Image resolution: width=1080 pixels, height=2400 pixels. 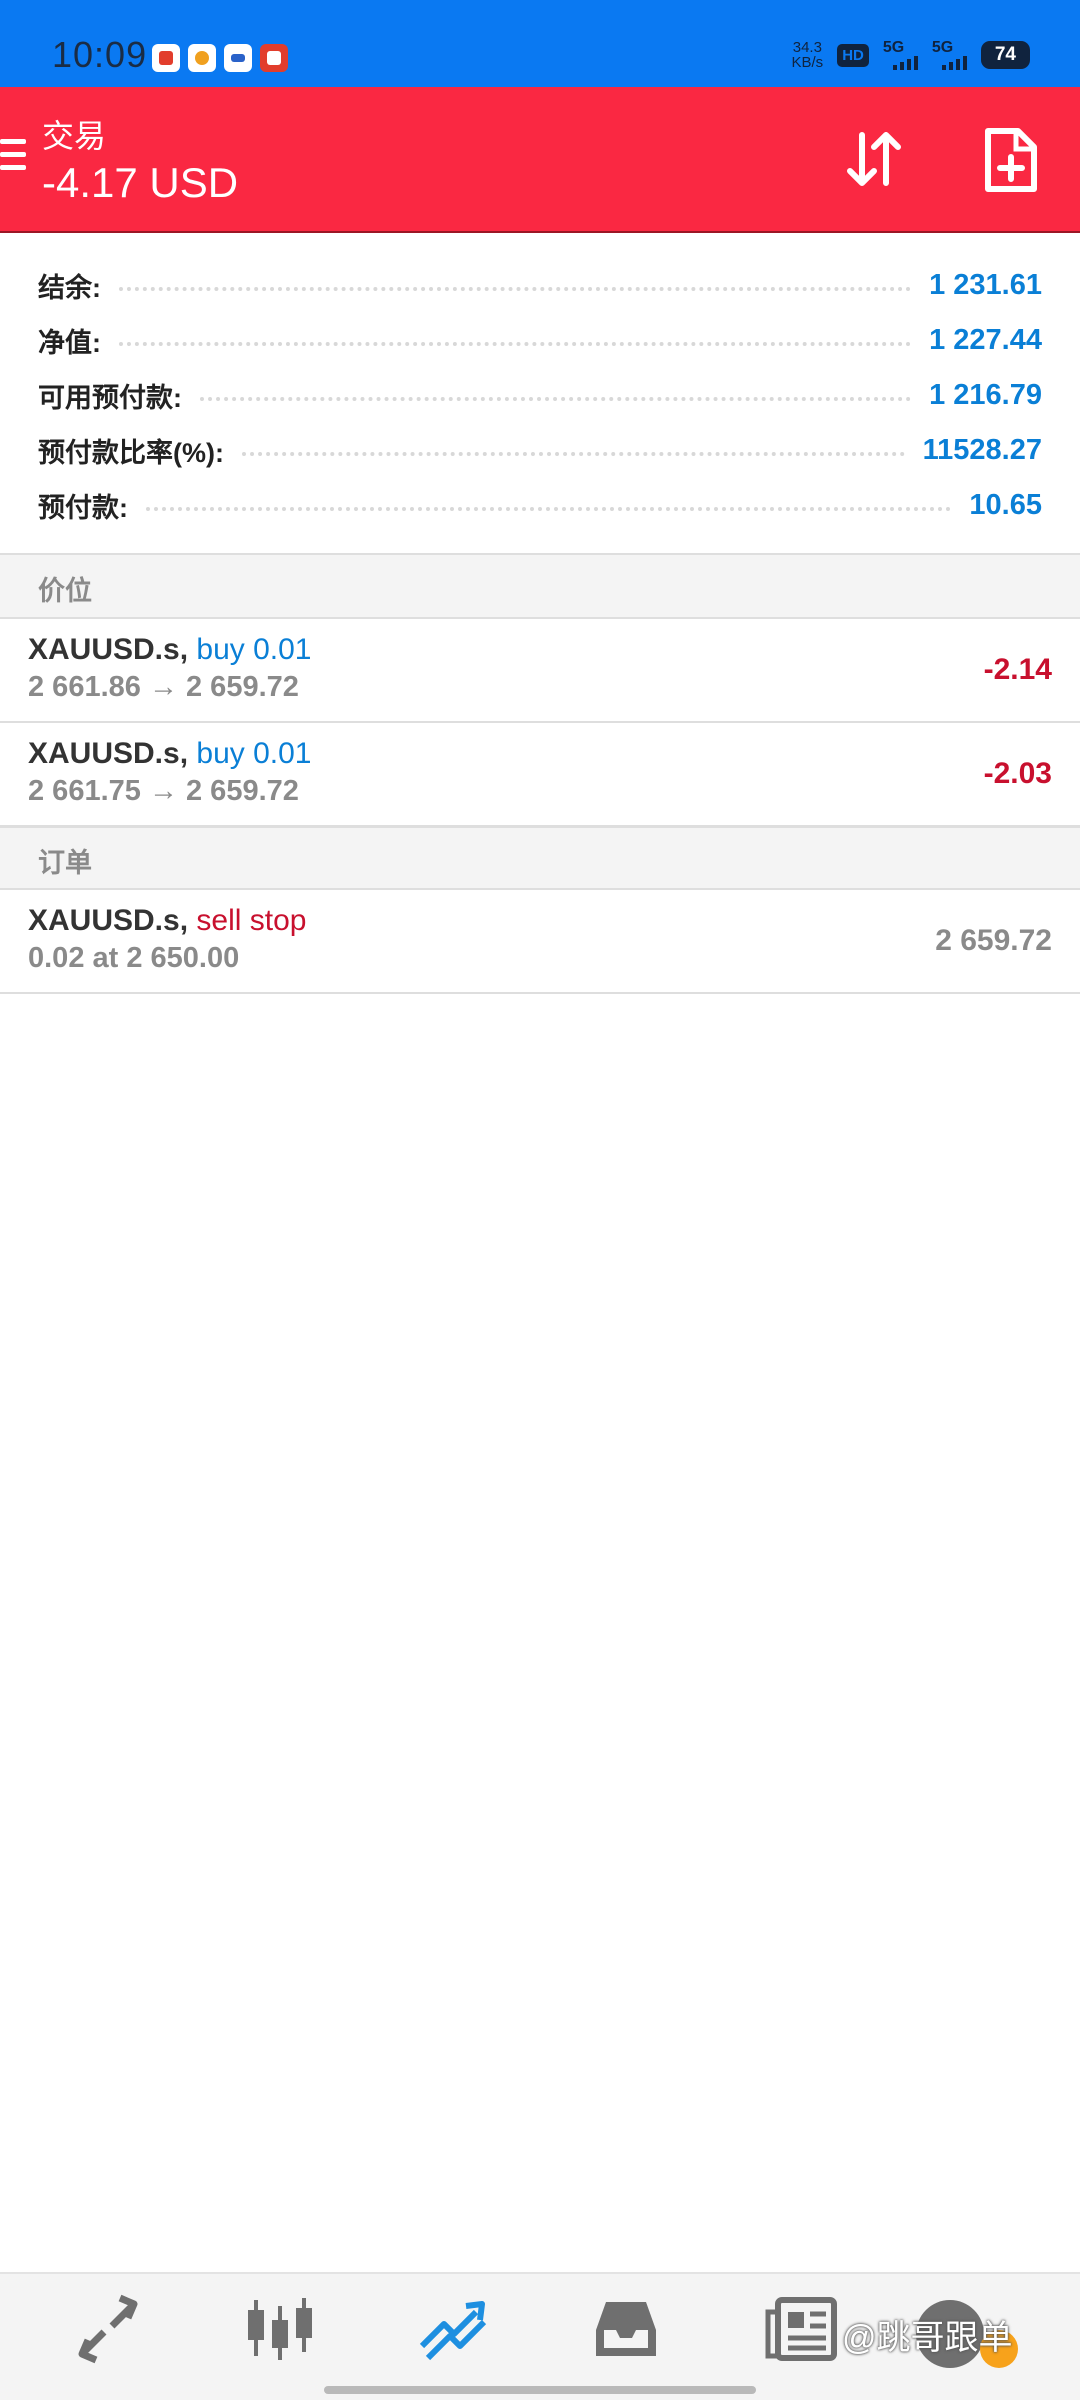 I want to click on page-title: 交易, so click(x=74, y=136).